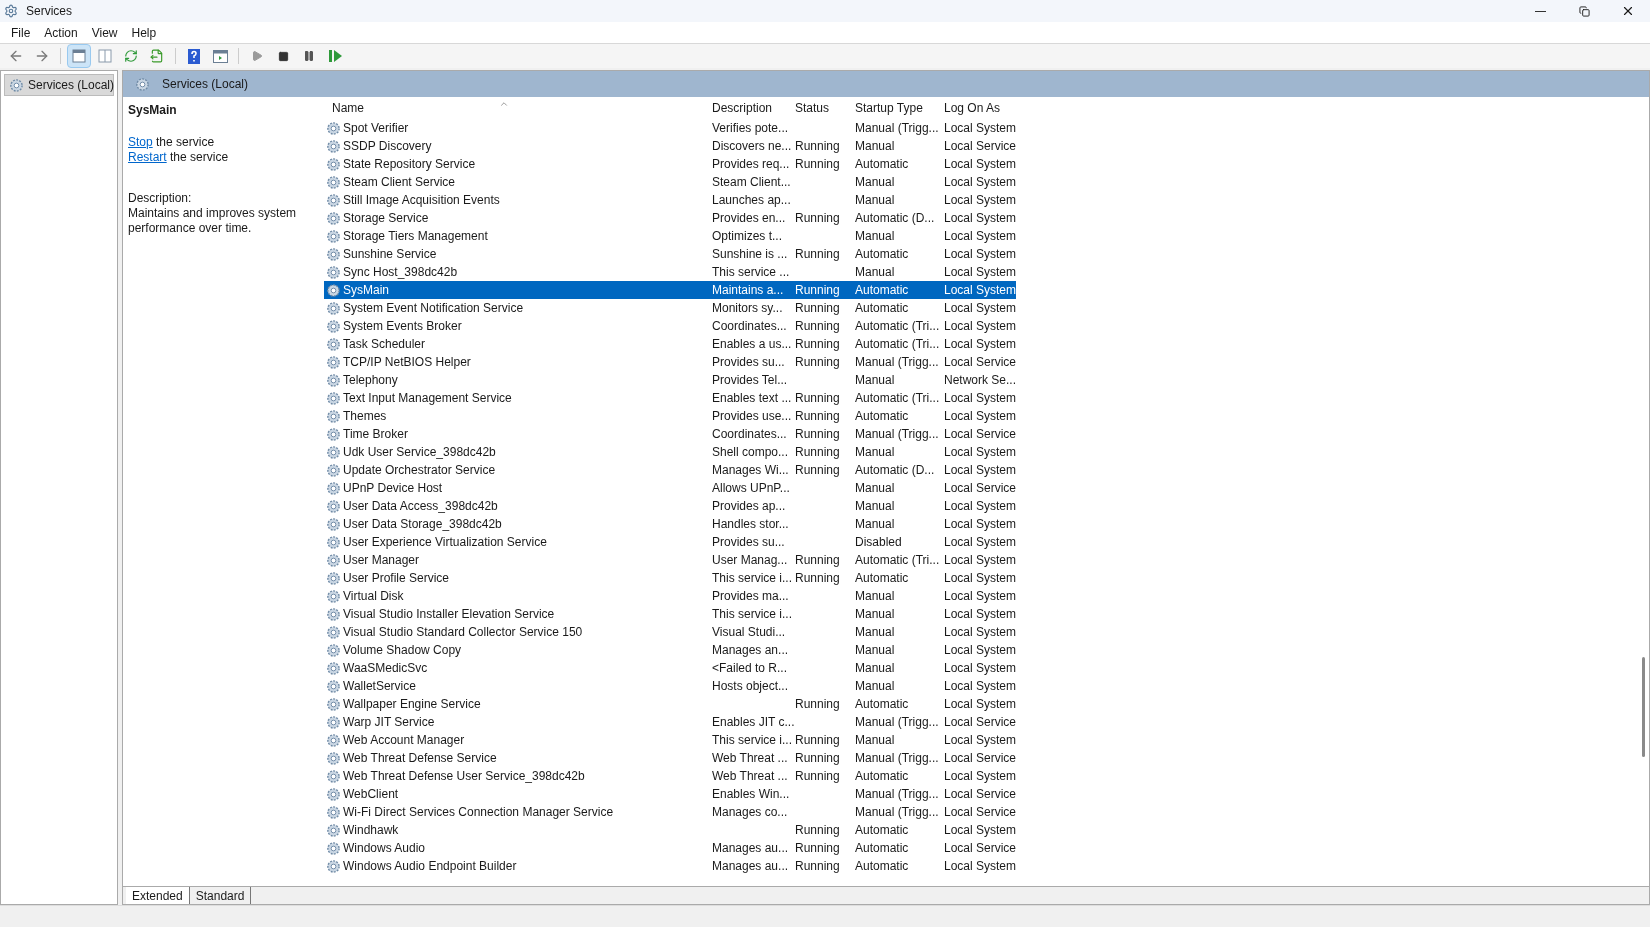 The image size is (1650, 927). What do you see at coordinates (980, 812) in the screenshot?
I see `table-cell-text: Local Service` at bounding box center [980, 812].